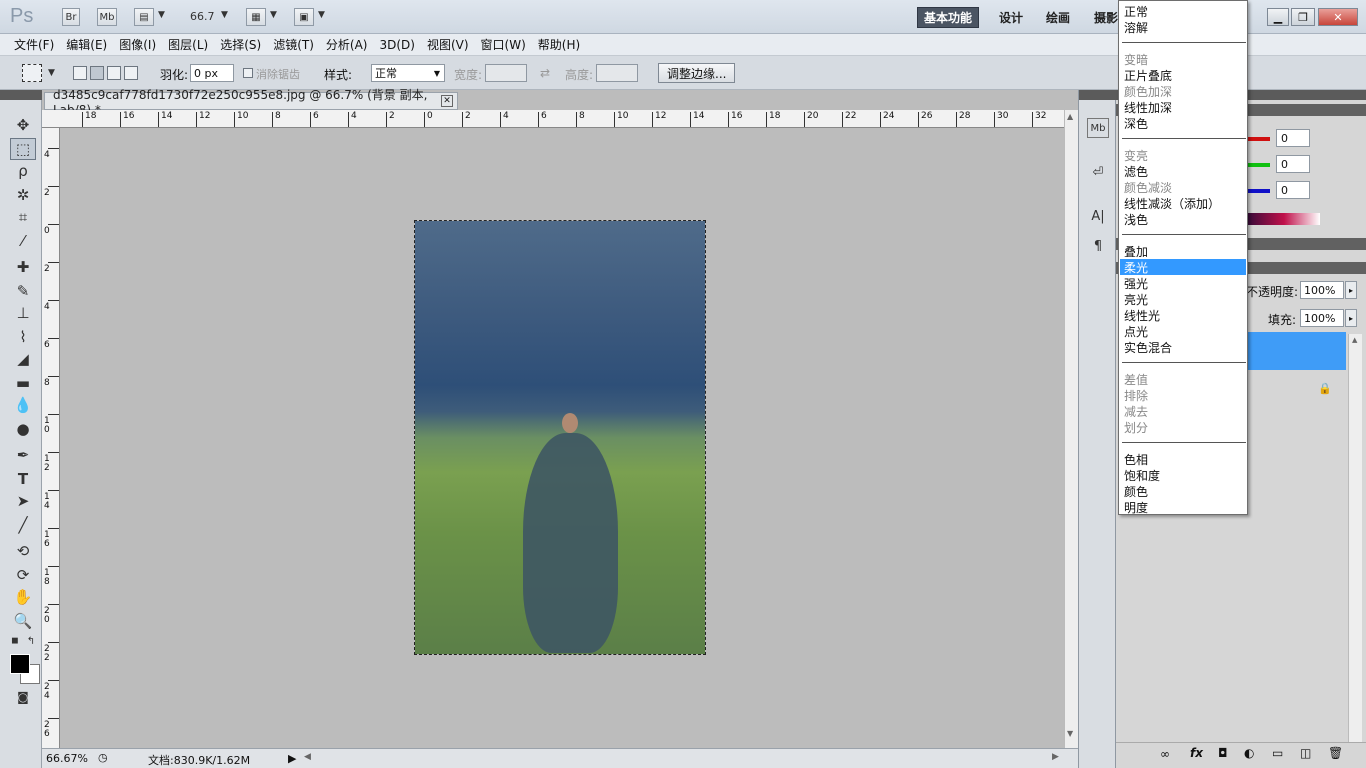 The image size is (1366, 768). I want to click on add-selection-icon, so click(97, 73).